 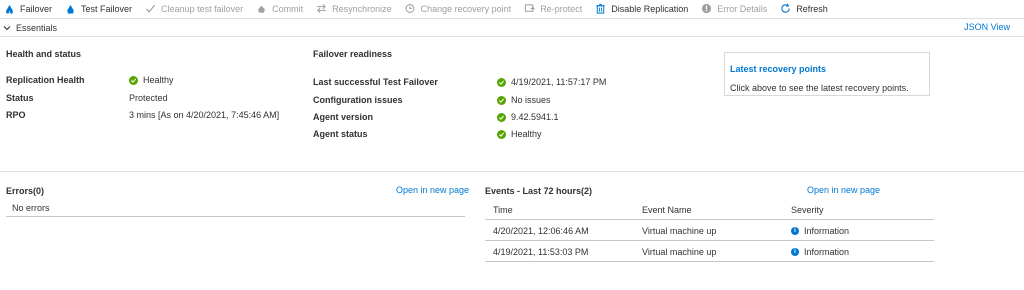 What do you see at coordinates (37, 28) in the screenshot?
I see `essentials-label: Essentials` at bounding box center [37, 28].